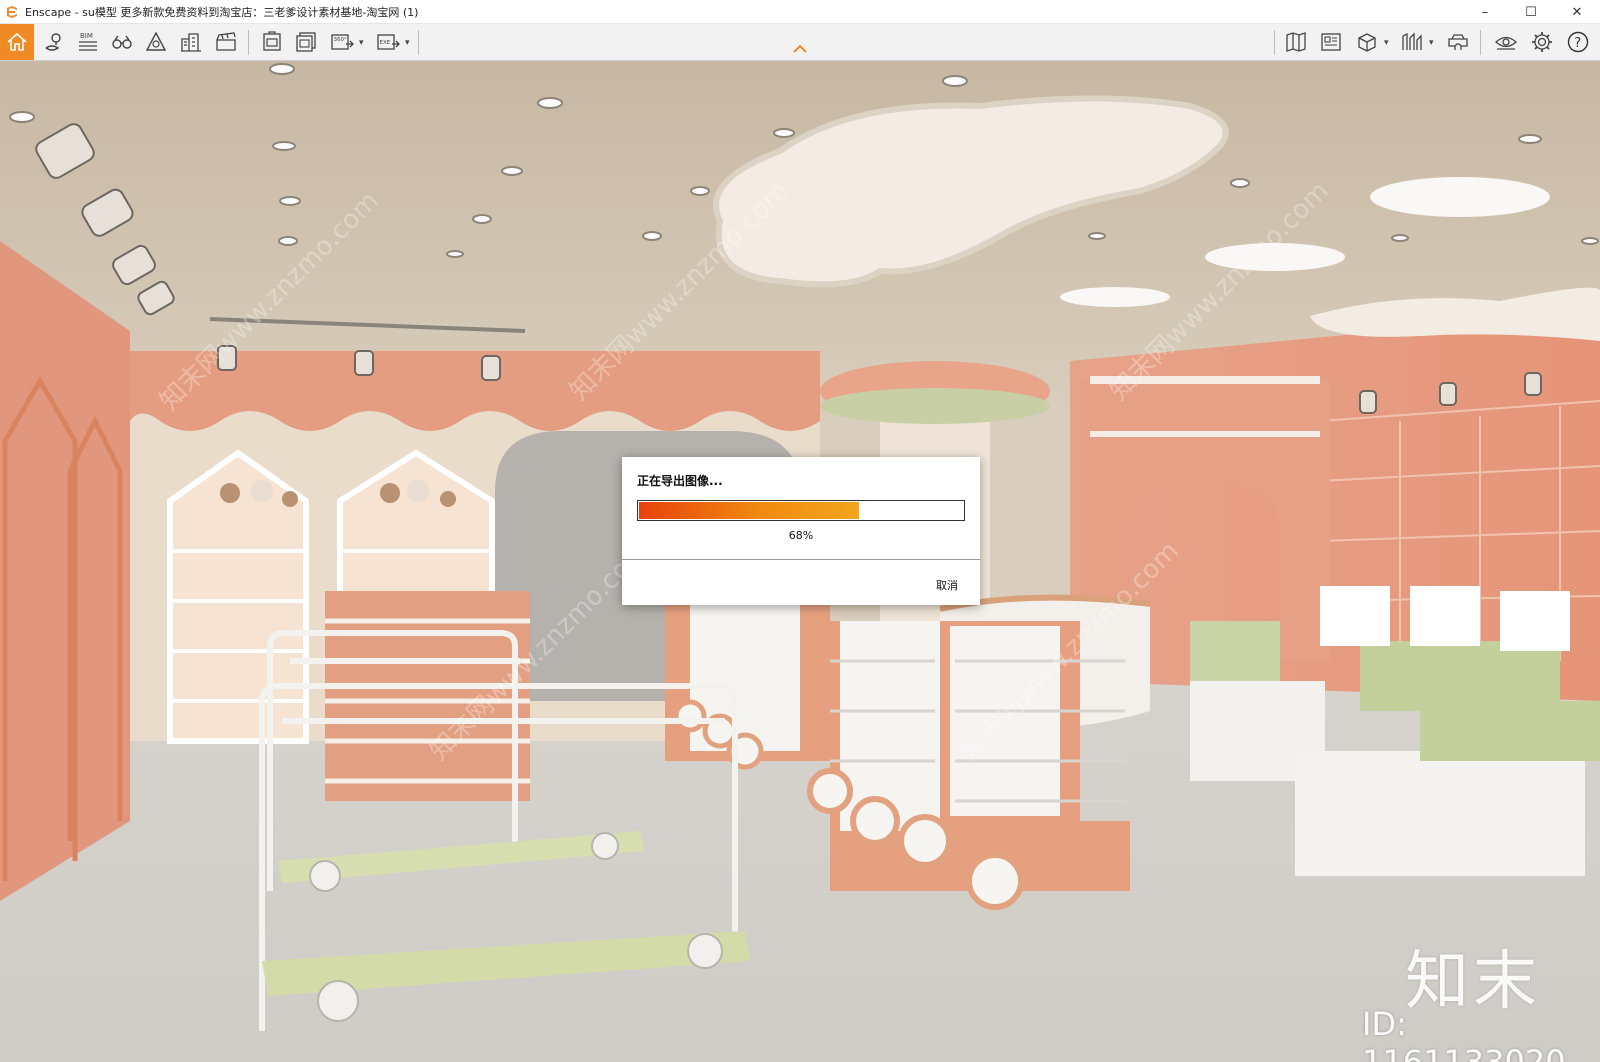 This screenshot has width=1600, height=1062. What do you see at coordinates (86, 36) in the screenshot?
I see `svg-text: BIM` at bounding box center [86, 36].